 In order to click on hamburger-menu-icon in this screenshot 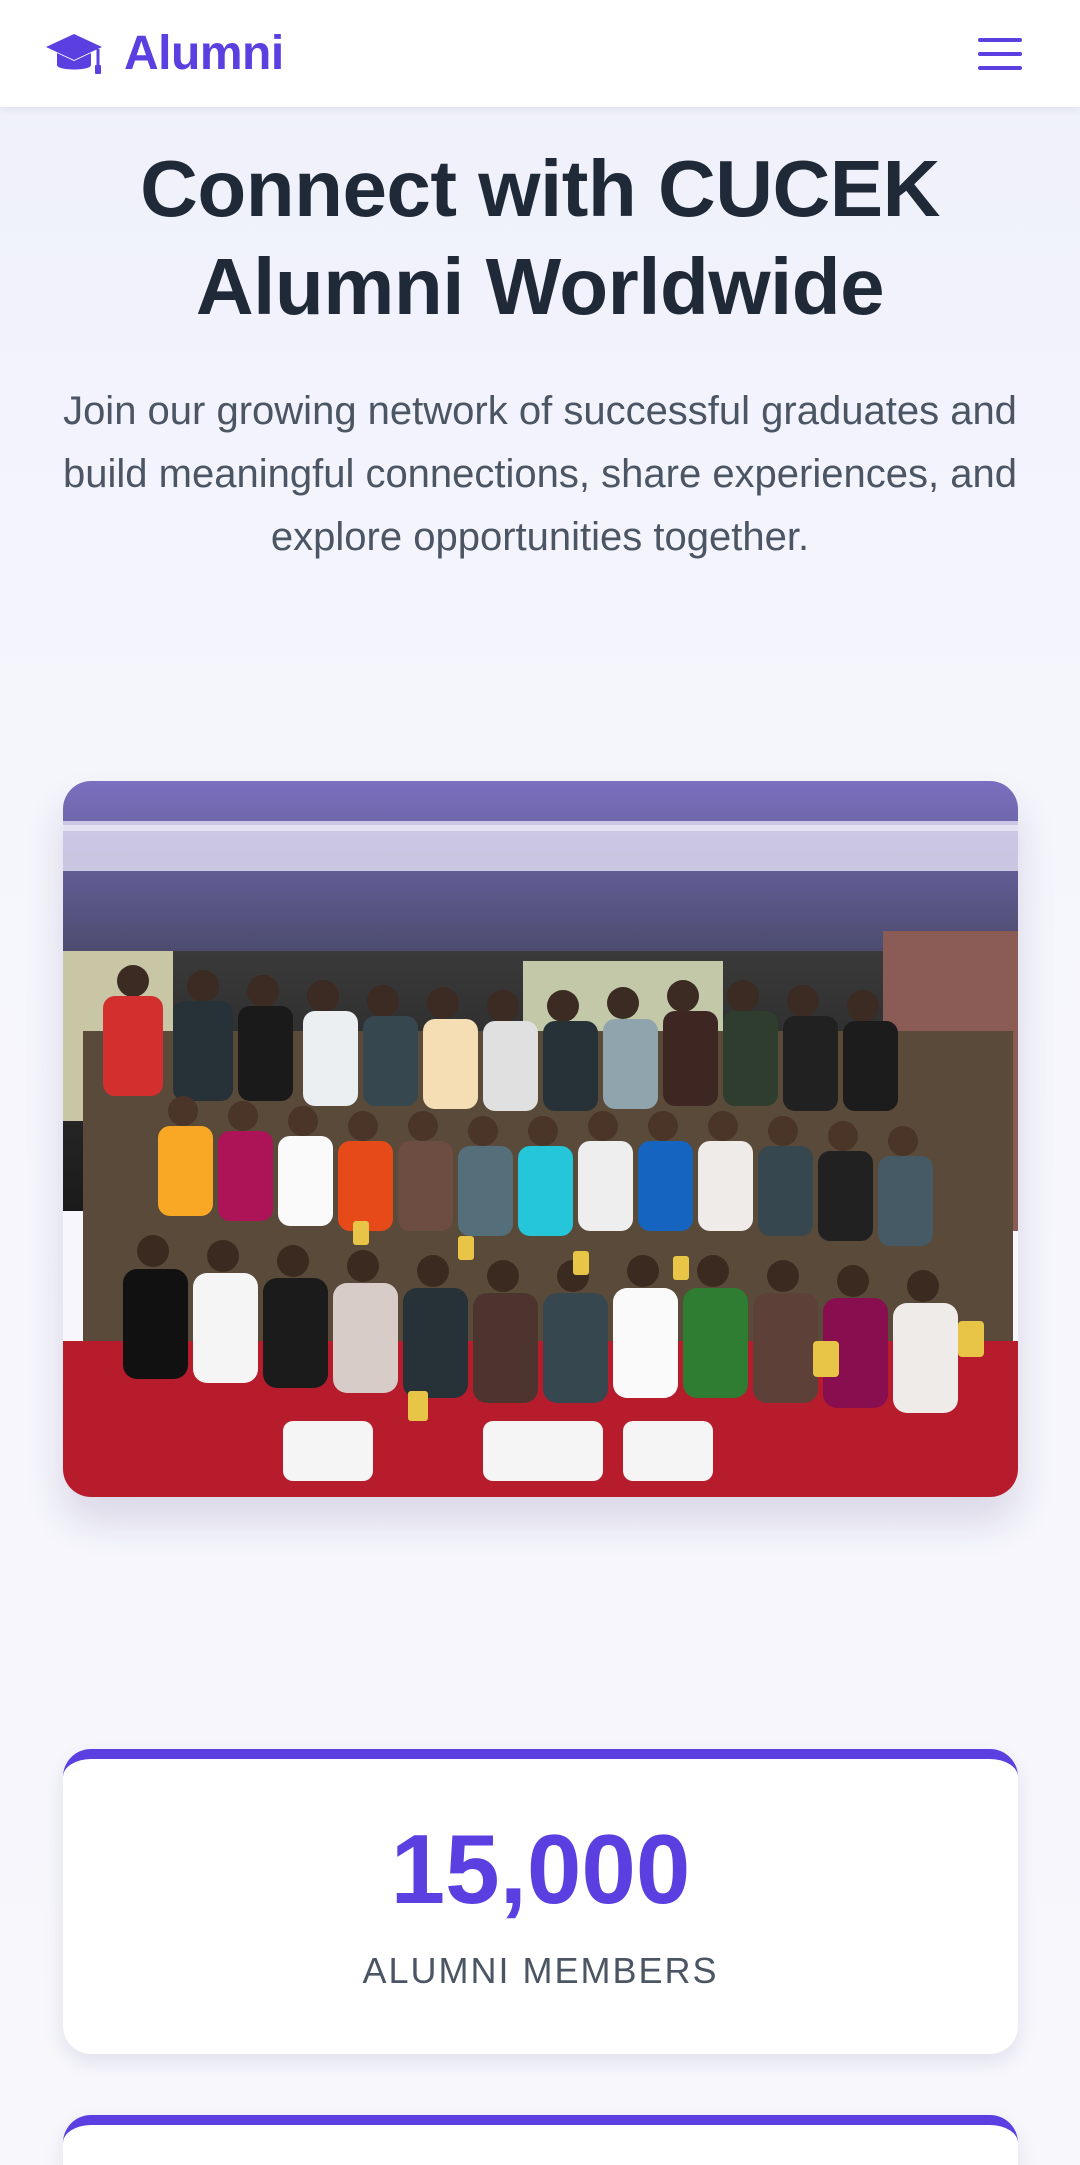, I will do `click(1000, 54)`.